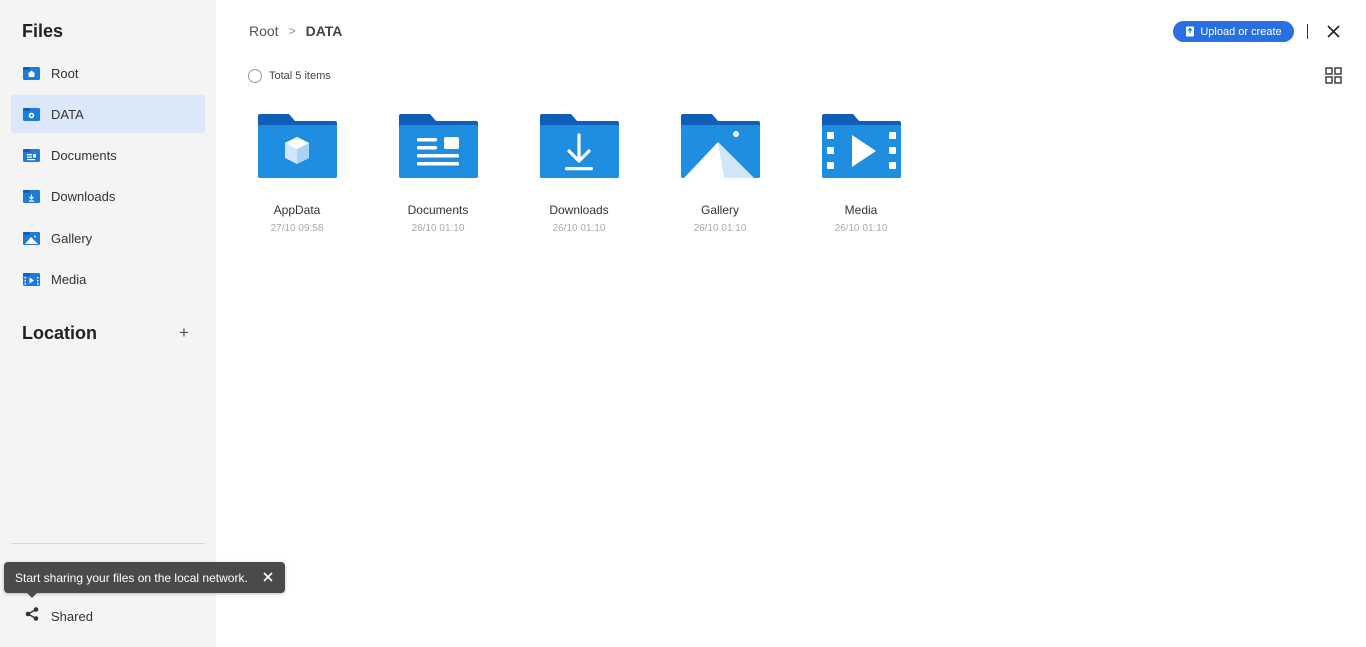 The image size is (1366, 647). I want to click on sidebar-item-label: Downloads, so click(83, 197).